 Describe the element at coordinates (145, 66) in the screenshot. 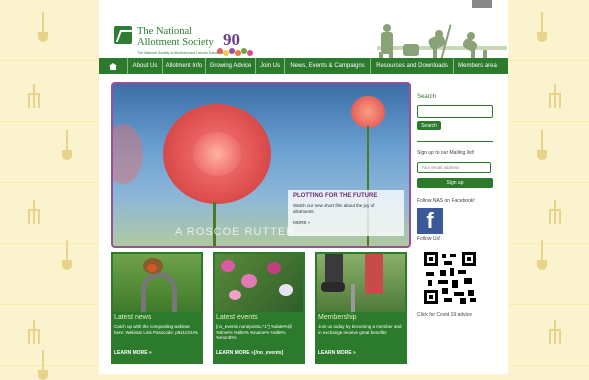

I see `nav-about-us: About Us` at that location.